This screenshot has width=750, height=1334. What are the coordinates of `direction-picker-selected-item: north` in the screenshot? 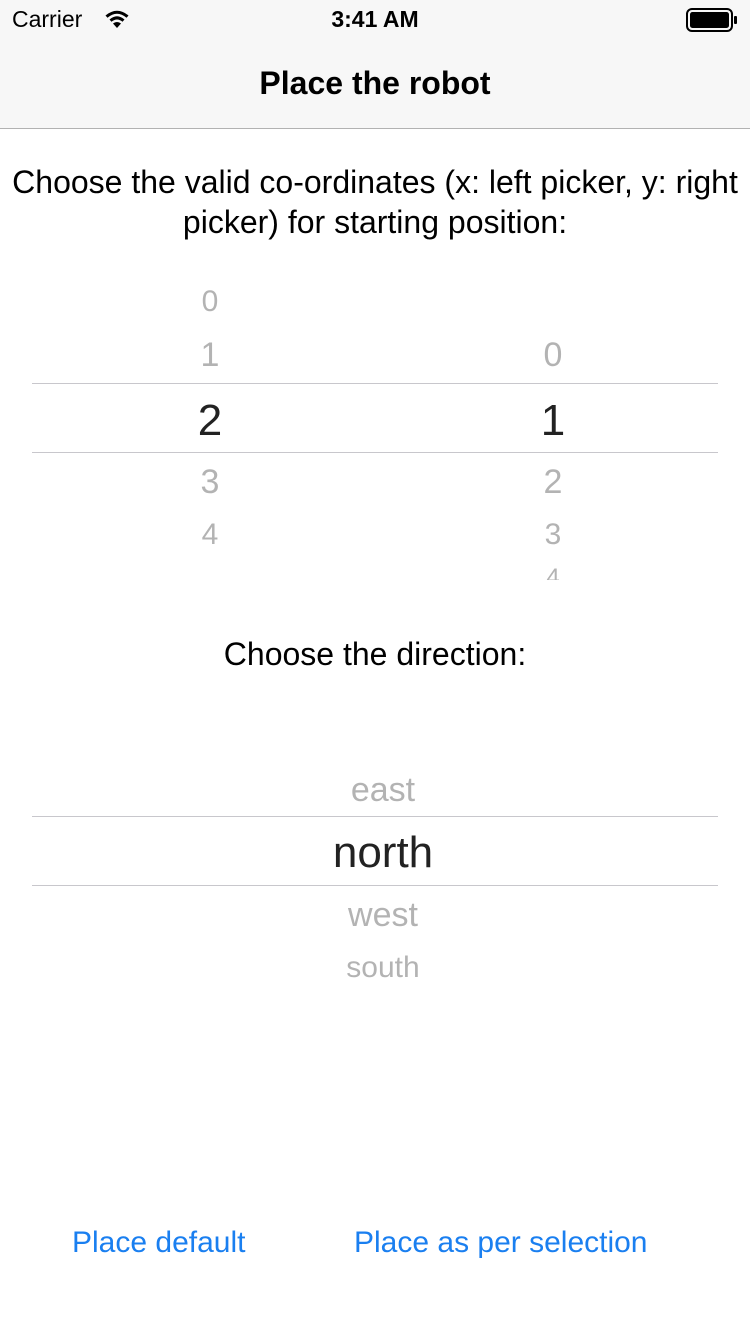 It's located at (383, 853).